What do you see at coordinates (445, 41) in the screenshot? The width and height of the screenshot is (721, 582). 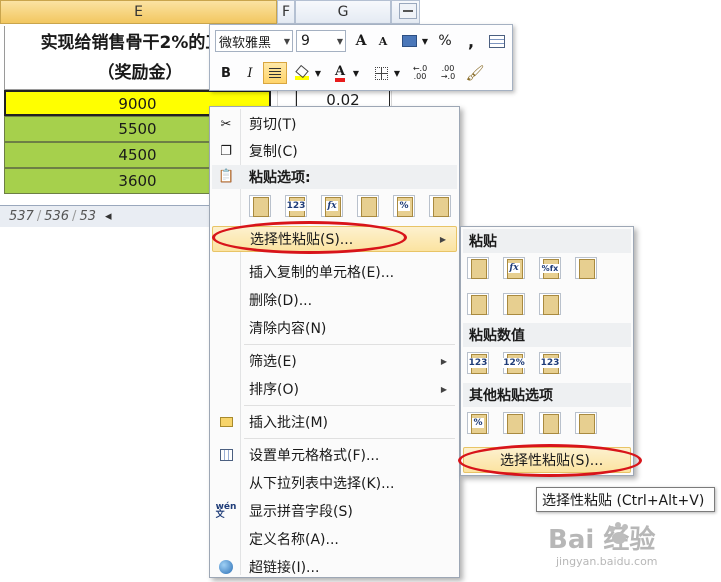 I see `percent-style-button: %` at bounding box center [445, 41].